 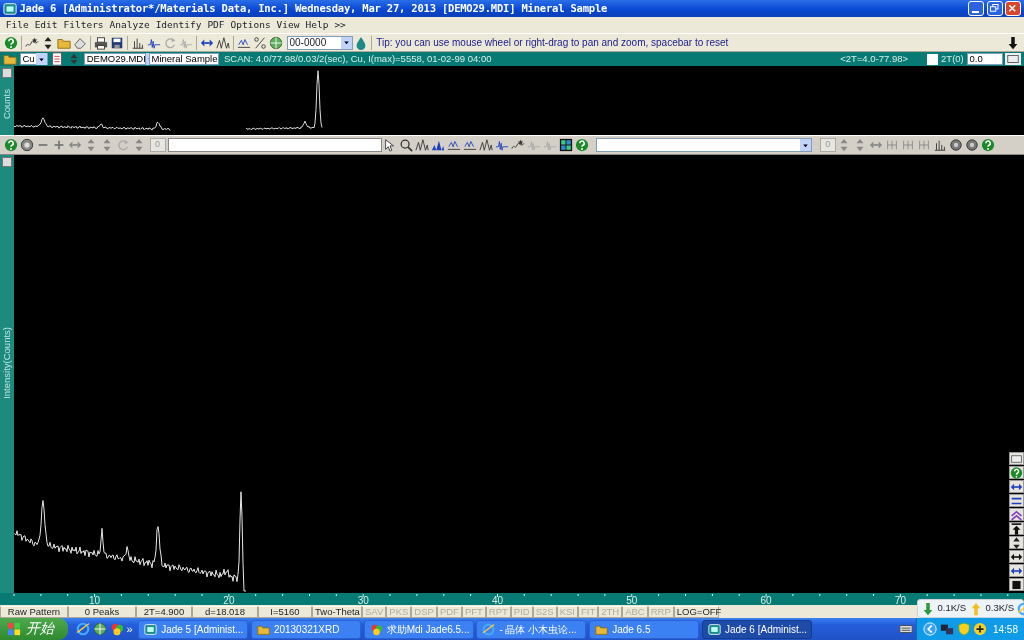 What do you see at coordinates (976, 11) in the screenshot?
I see `minimize-icon` at bounding box center [976, 11].